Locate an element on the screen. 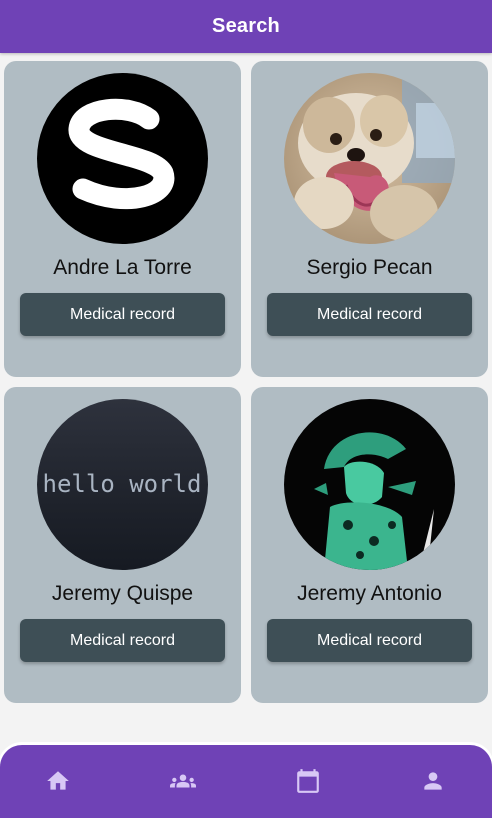 This screenshot has width=492, height=818. person-name: Andre La Torre is located at coordinates (122, 267).